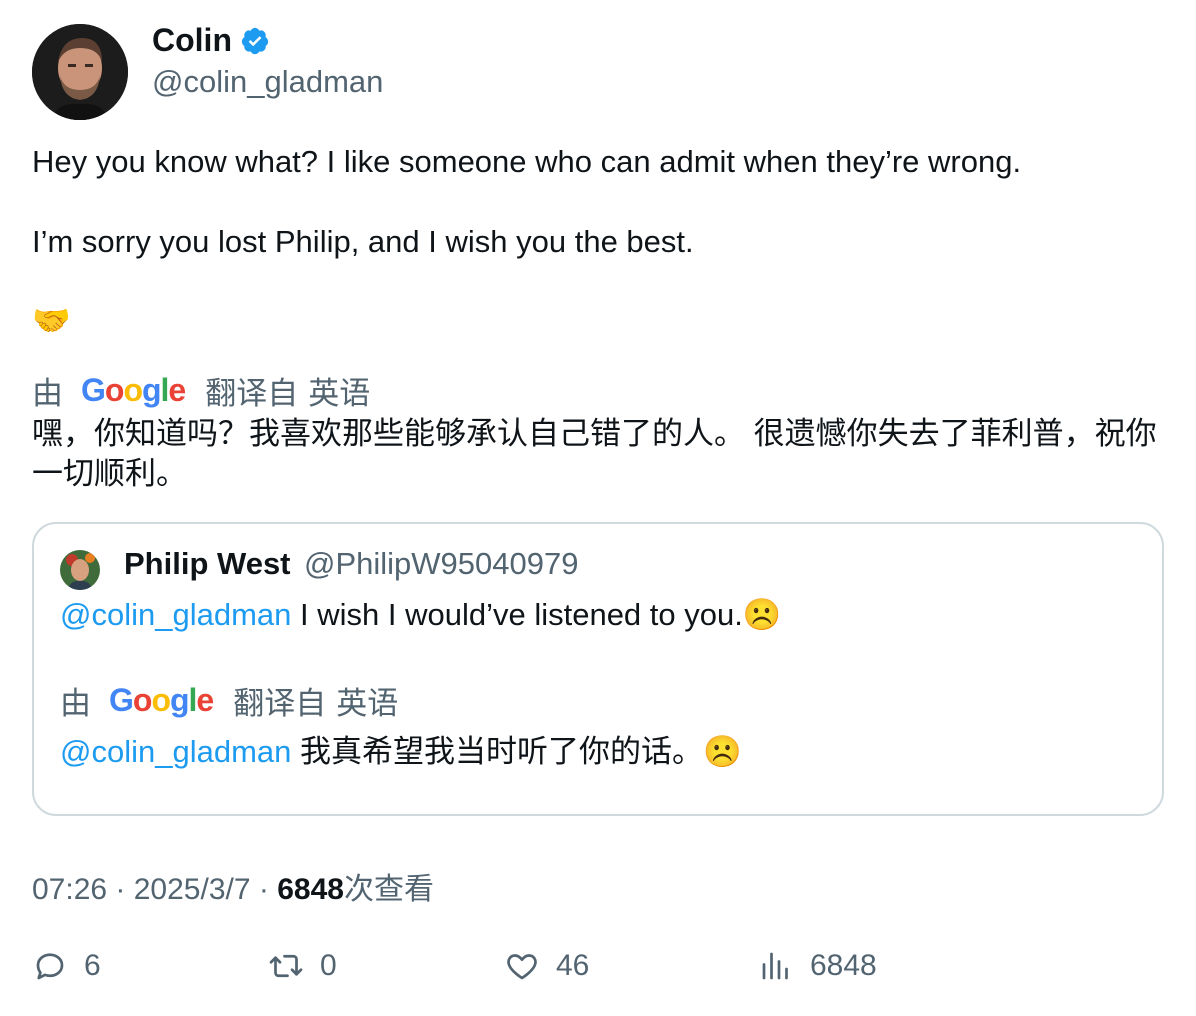  I want to click on tweet-meta: 07:26 · 2025/3/7 · 6848次查看, so click(233, 886).